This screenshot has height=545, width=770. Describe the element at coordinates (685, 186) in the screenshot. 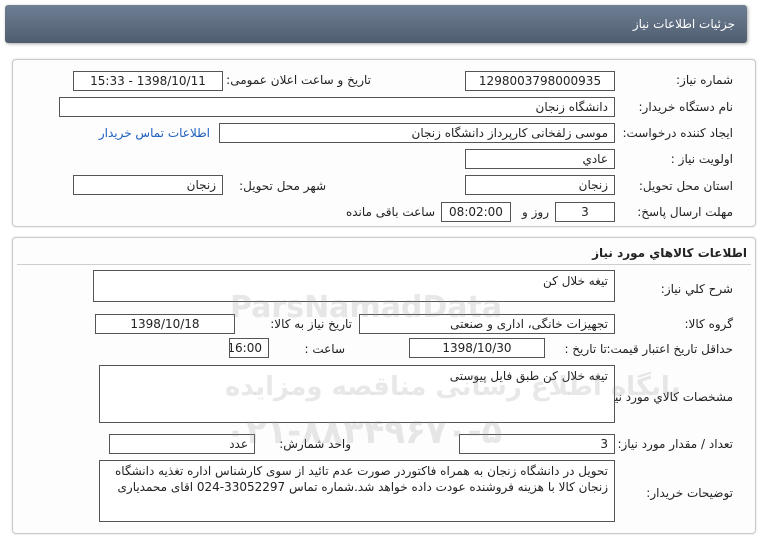

I see `province-label: استان محل تحویل:` at that location.